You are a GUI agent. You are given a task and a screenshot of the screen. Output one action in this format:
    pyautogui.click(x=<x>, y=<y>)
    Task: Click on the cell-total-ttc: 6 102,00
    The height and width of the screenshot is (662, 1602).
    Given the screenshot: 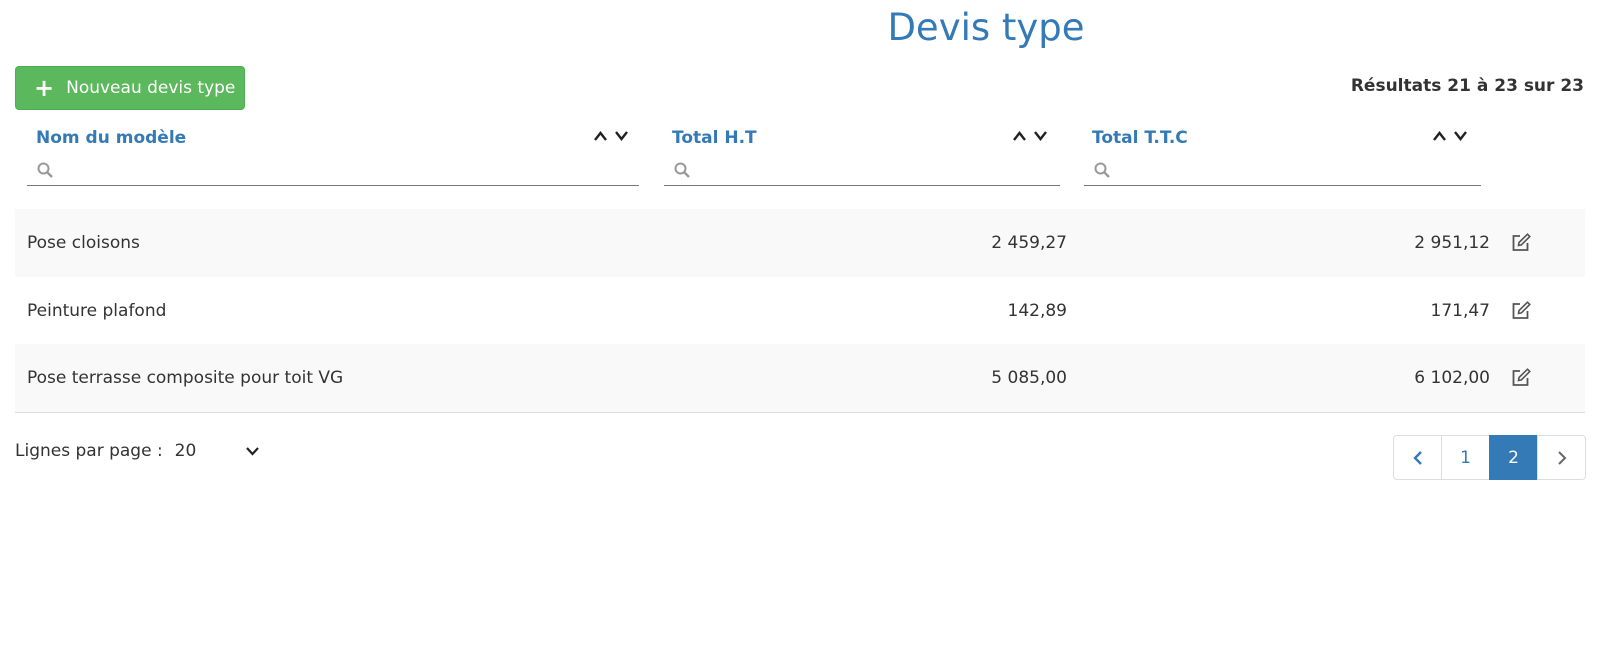 What is the action you would take?
    pyautogui.click(x=1452, y=378)
    